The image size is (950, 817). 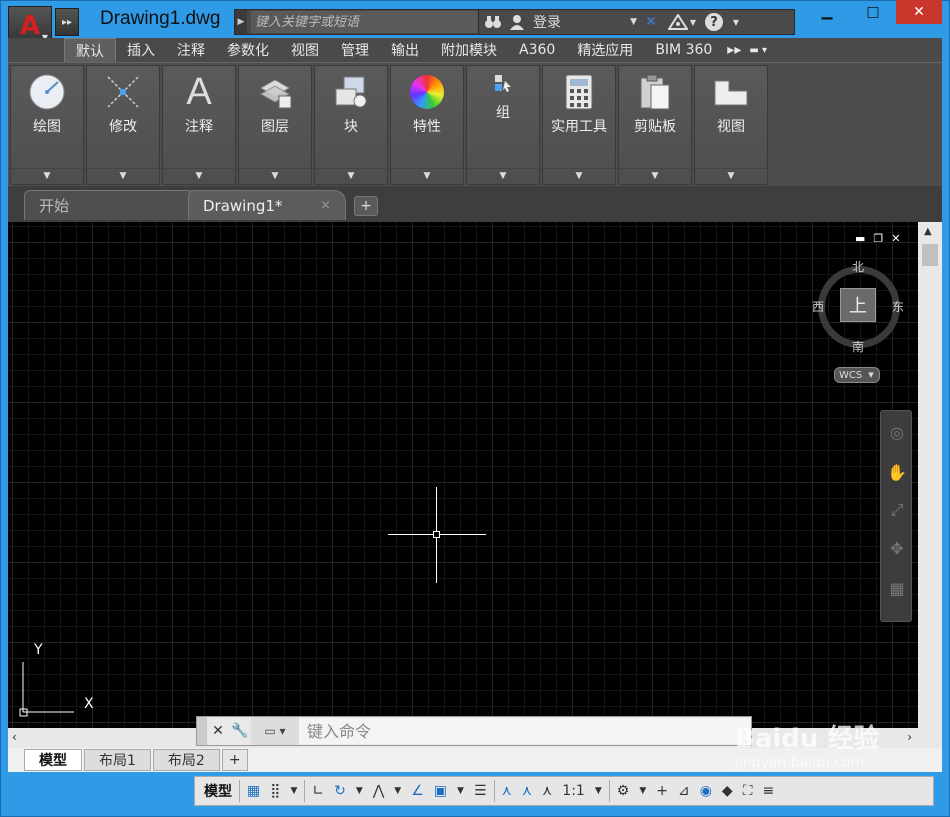 What do you see at coordinates (605, 50) in the screenshot?
I see `ribbon-tab-featured-apps: 精选应用` at bounding box center [605, 50].